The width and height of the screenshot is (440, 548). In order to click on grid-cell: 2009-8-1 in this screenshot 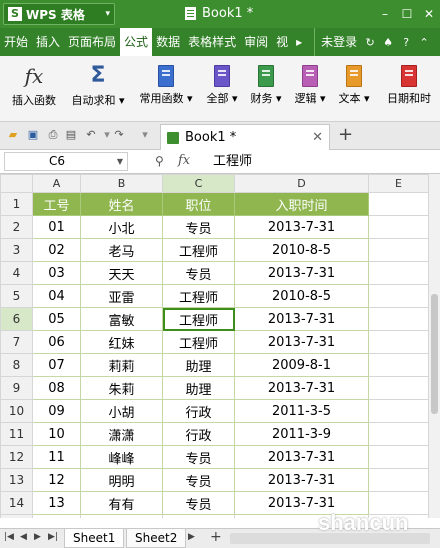, I will do `click(301, 365)`.